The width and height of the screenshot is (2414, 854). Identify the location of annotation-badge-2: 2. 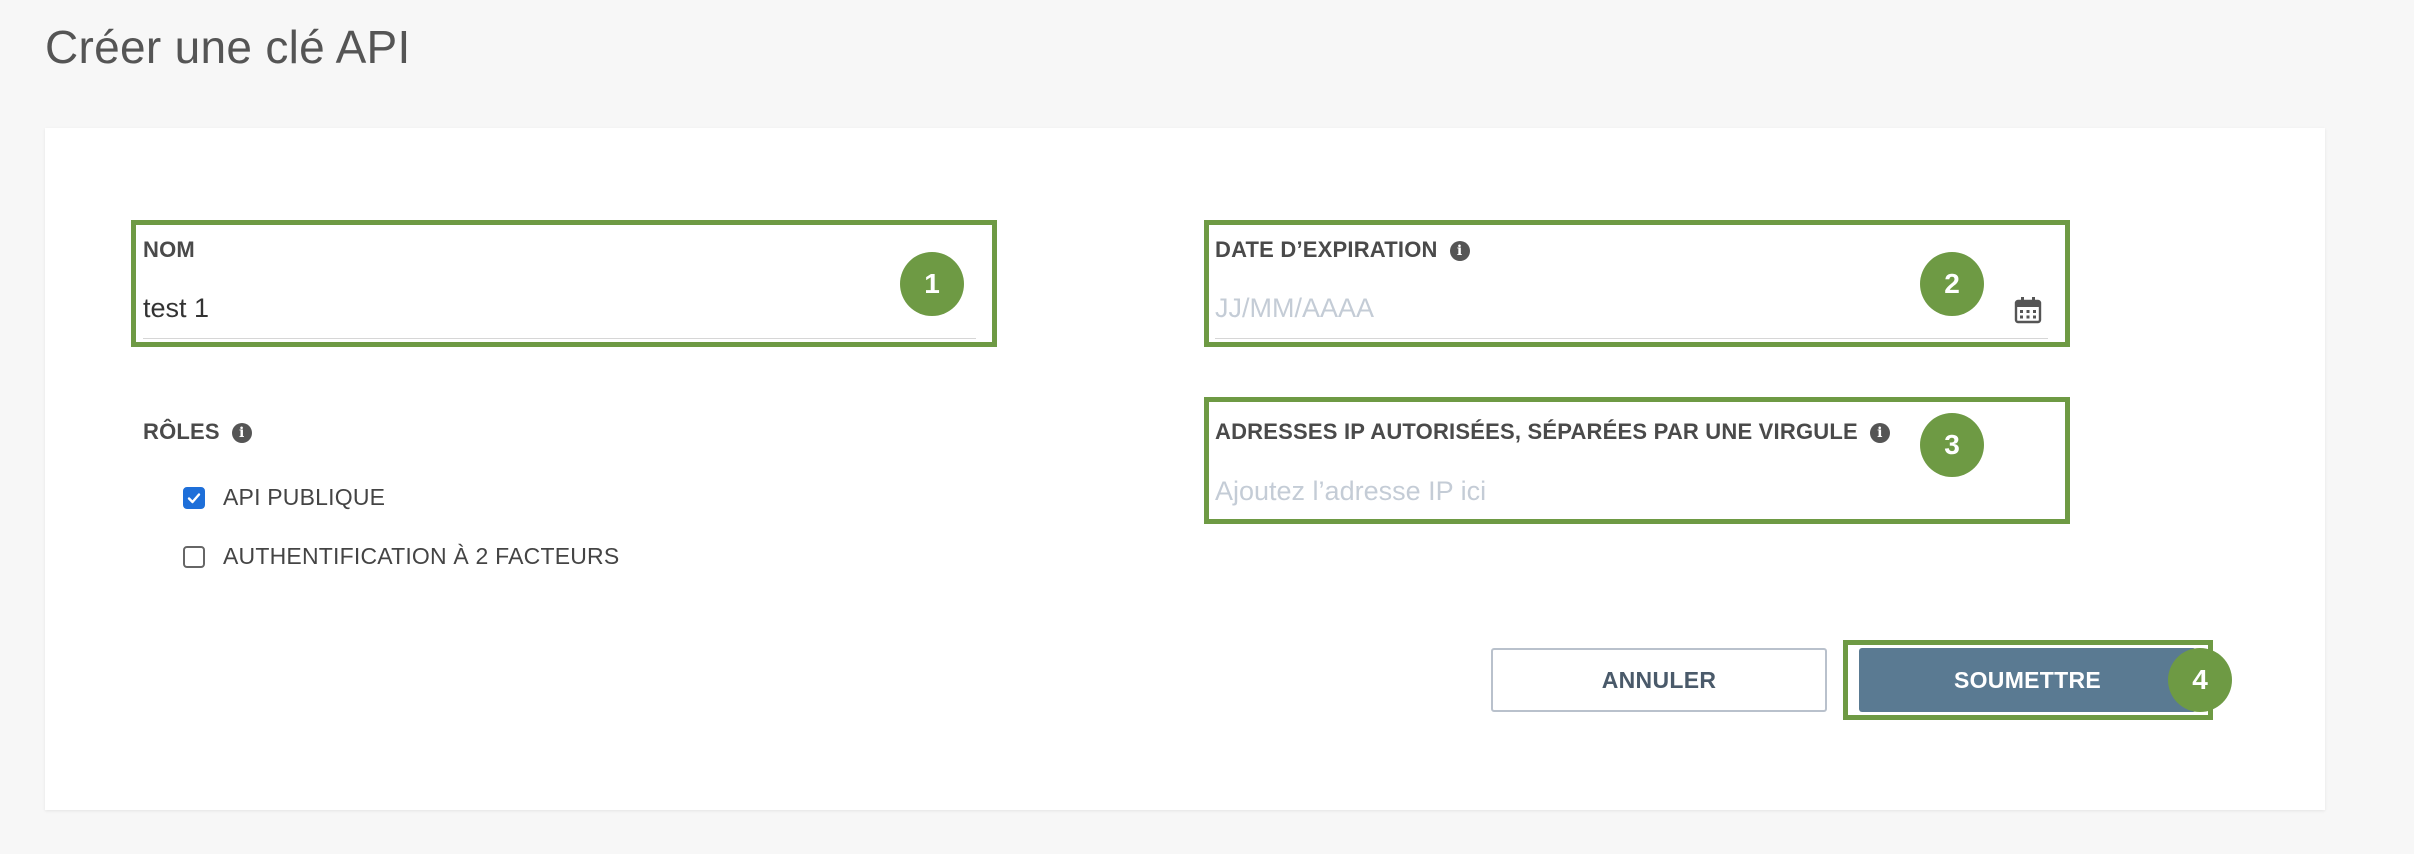
(1952, 284).